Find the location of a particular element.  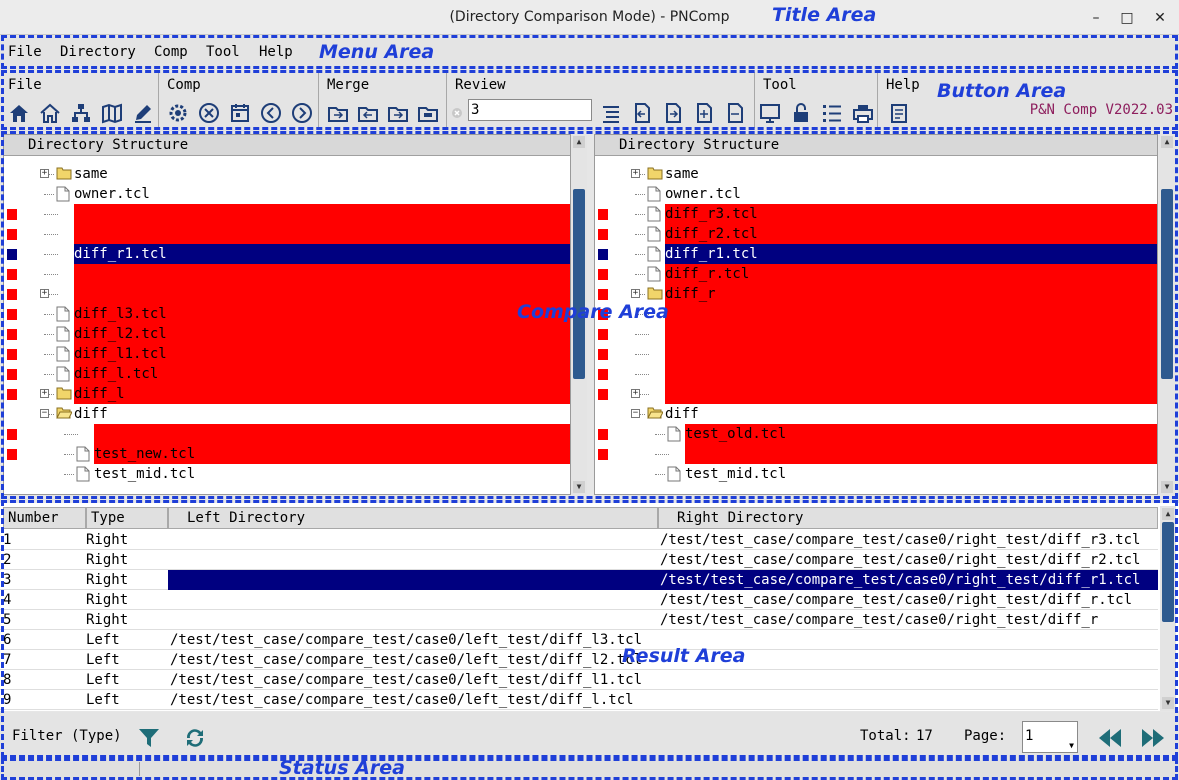

home-icon is located at coordinates (19, 113).